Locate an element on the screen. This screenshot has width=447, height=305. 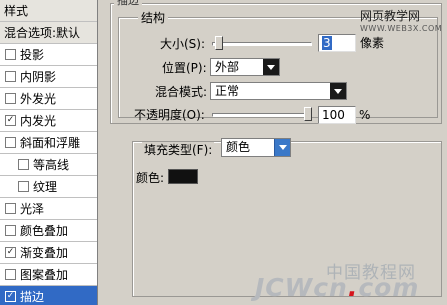
opacity-input: 100 is located at coordinates (337, 115).